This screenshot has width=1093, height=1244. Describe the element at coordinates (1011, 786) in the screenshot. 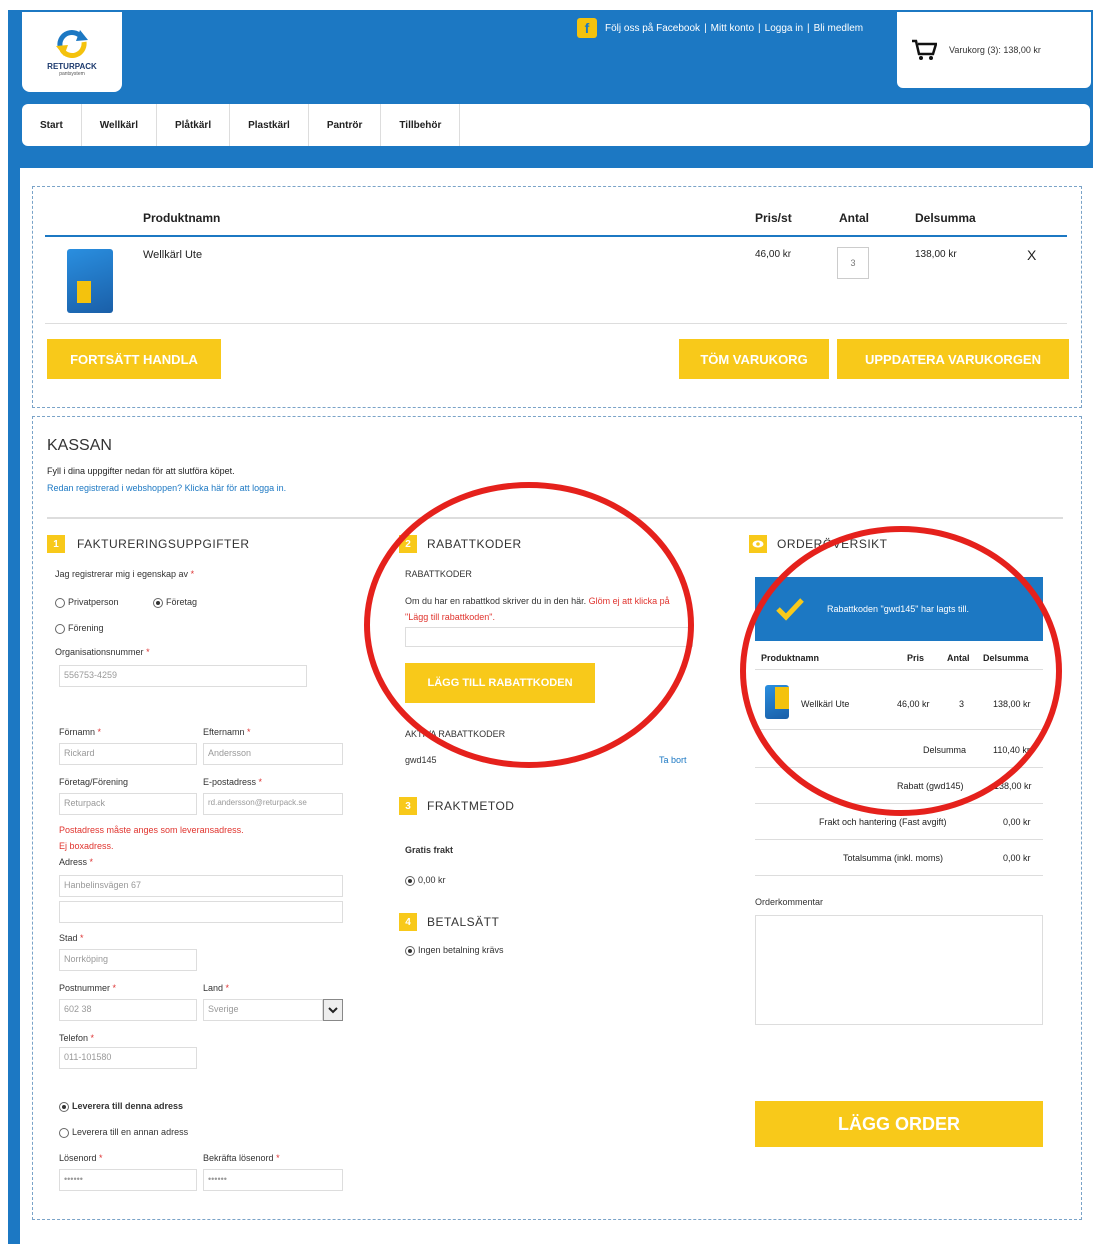

I see `ov-discount-value: -138,00 kr` at that location.